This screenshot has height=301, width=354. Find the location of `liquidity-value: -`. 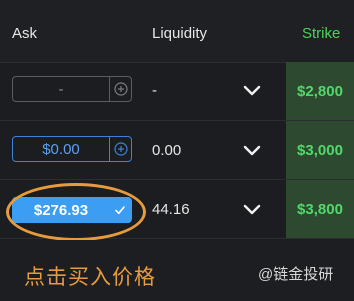

liquidity-value: - is located at coordinates (154, 90).